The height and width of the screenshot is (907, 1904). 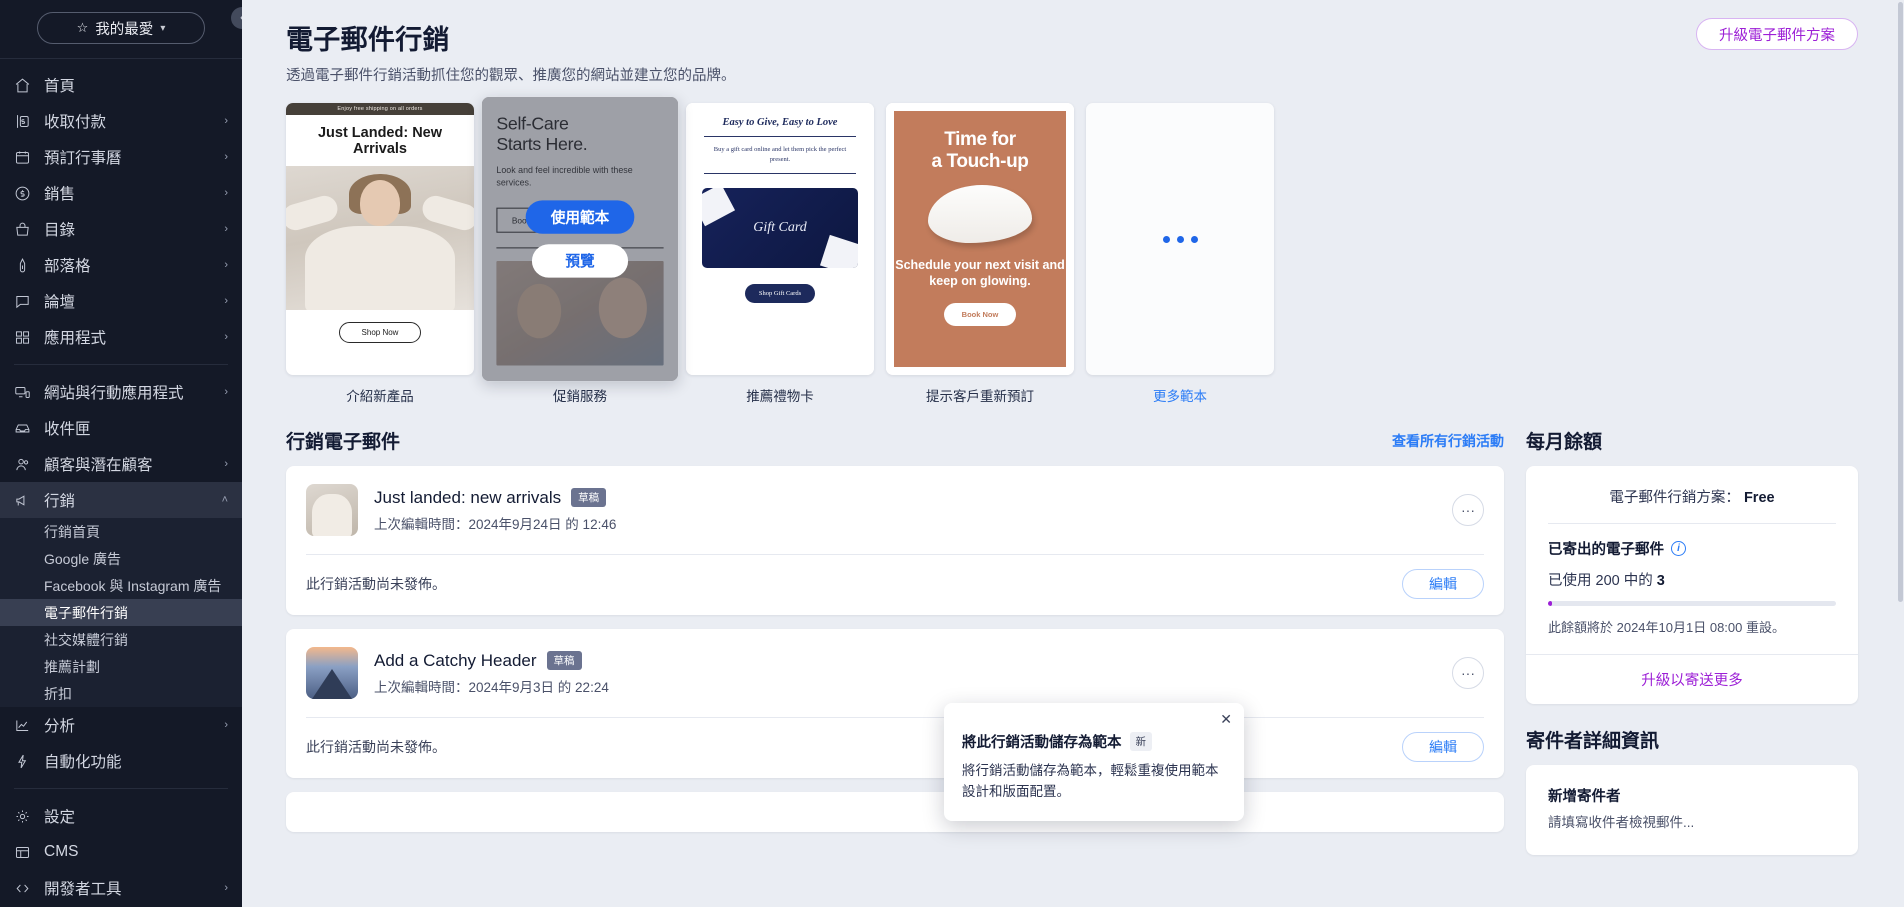 I want to click on template-heading-line1: Time for, so click(x=980, y=139).